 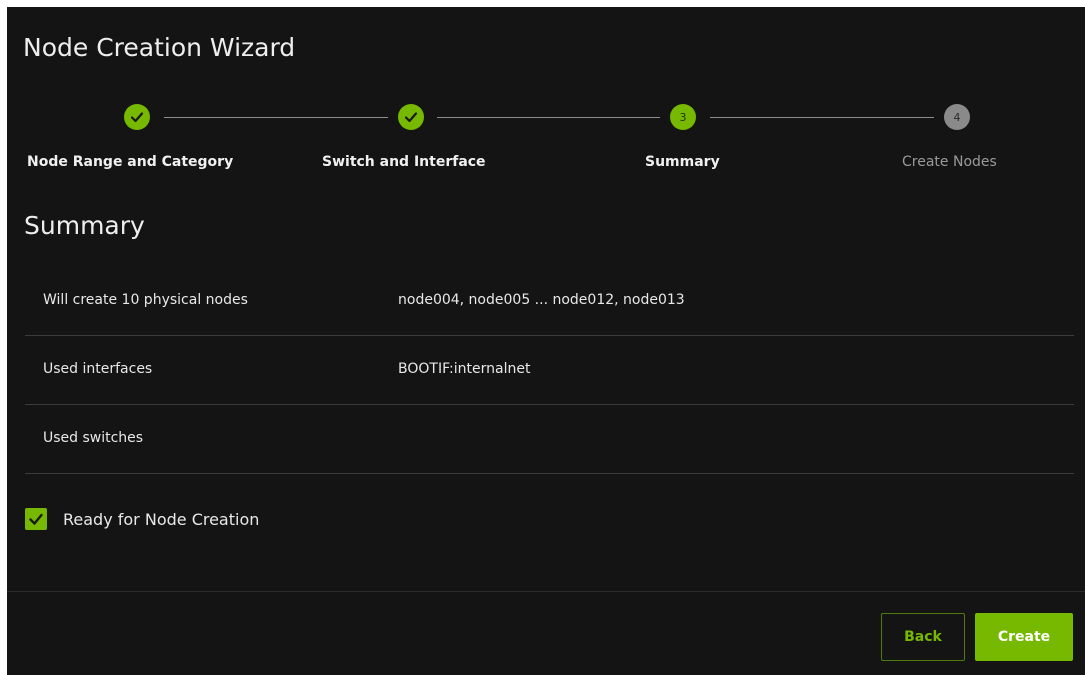 What do you see at coordinates (145, 300) in the screenshot?
I see `row-label: Will create 10 physical nodes` at bounding box center [145, 300].